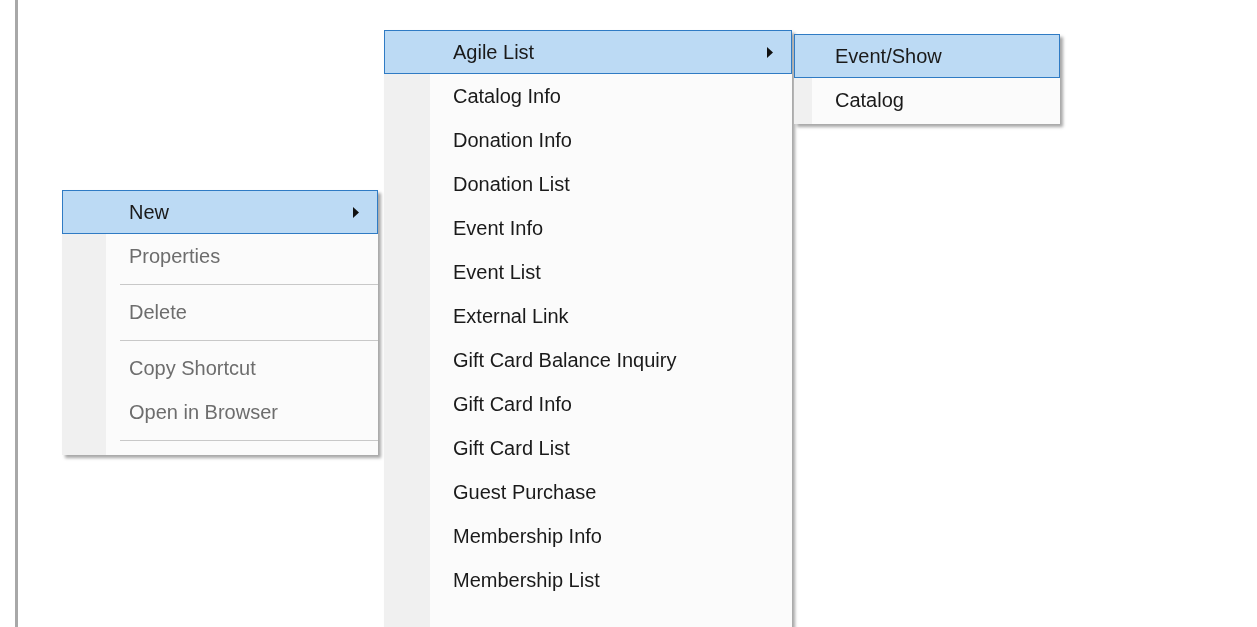 The height and width of the screenshot is (627, 1257). What do you see at coordinates (927, 100) in the screenshot?
I see `menu-item: Catalog` at bounding box center [927, 100].